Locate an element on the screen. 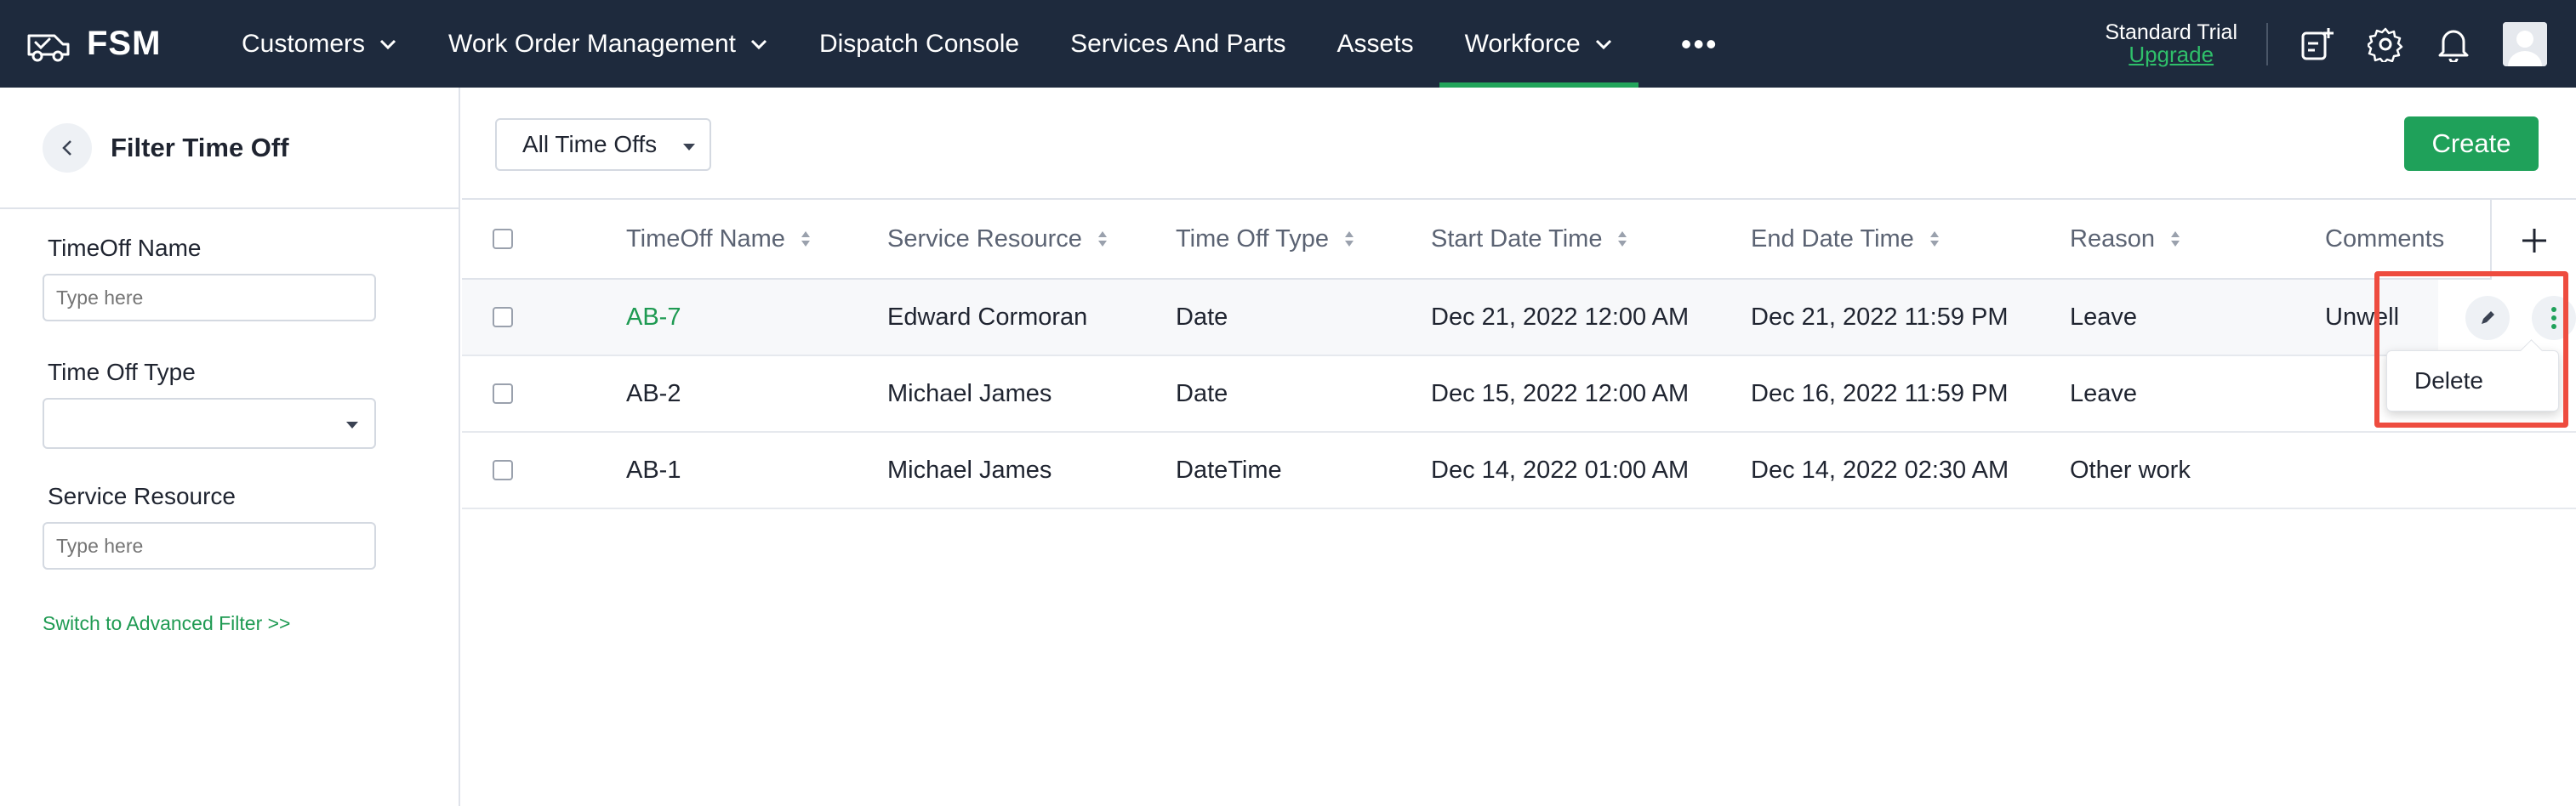 This screenshot has width=2576, height=806. nav-item-work-order-management: Work Order Management is located at coordinates (608, 44).